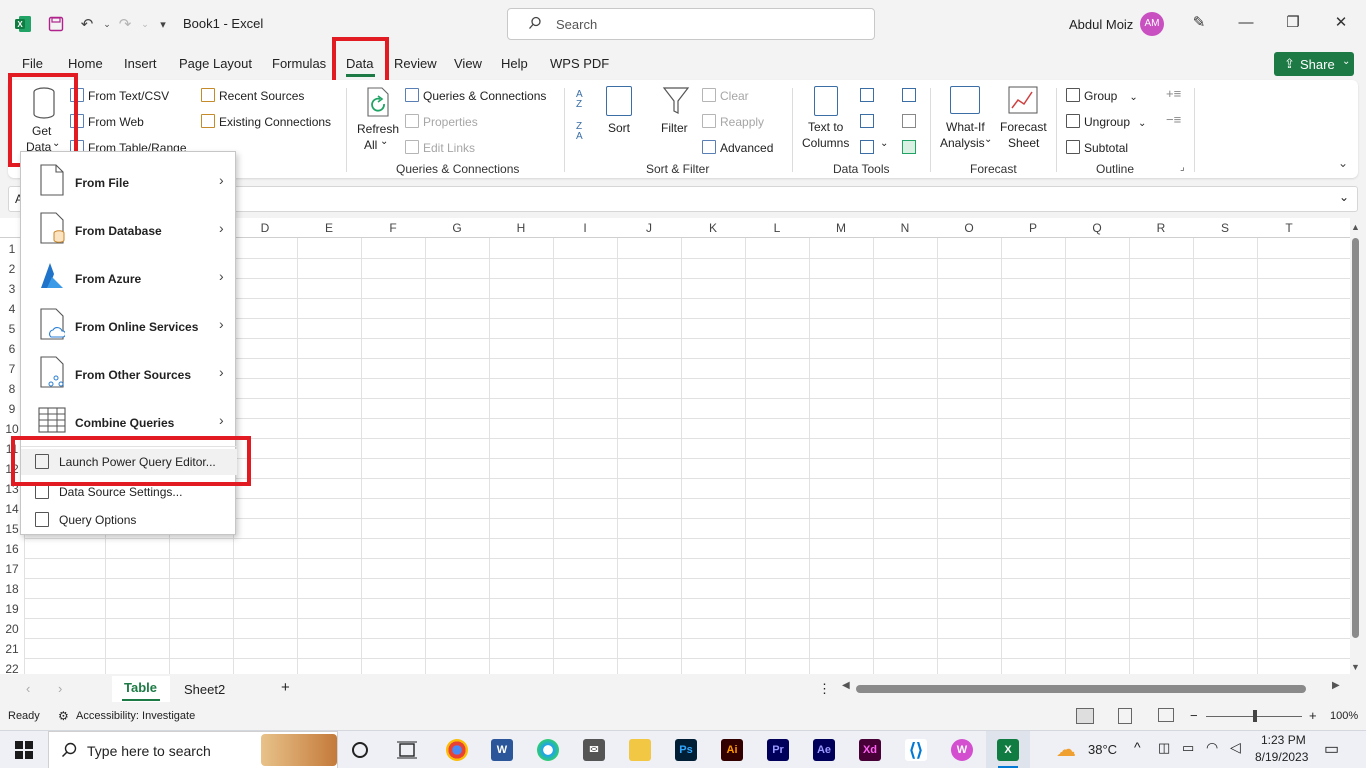 This screenshot has height=768, width=1366. What do you see at coordinates (1344, 716) in the screenshot?
I see `zoom-level: 100%` at bounding box center [1344, 716].